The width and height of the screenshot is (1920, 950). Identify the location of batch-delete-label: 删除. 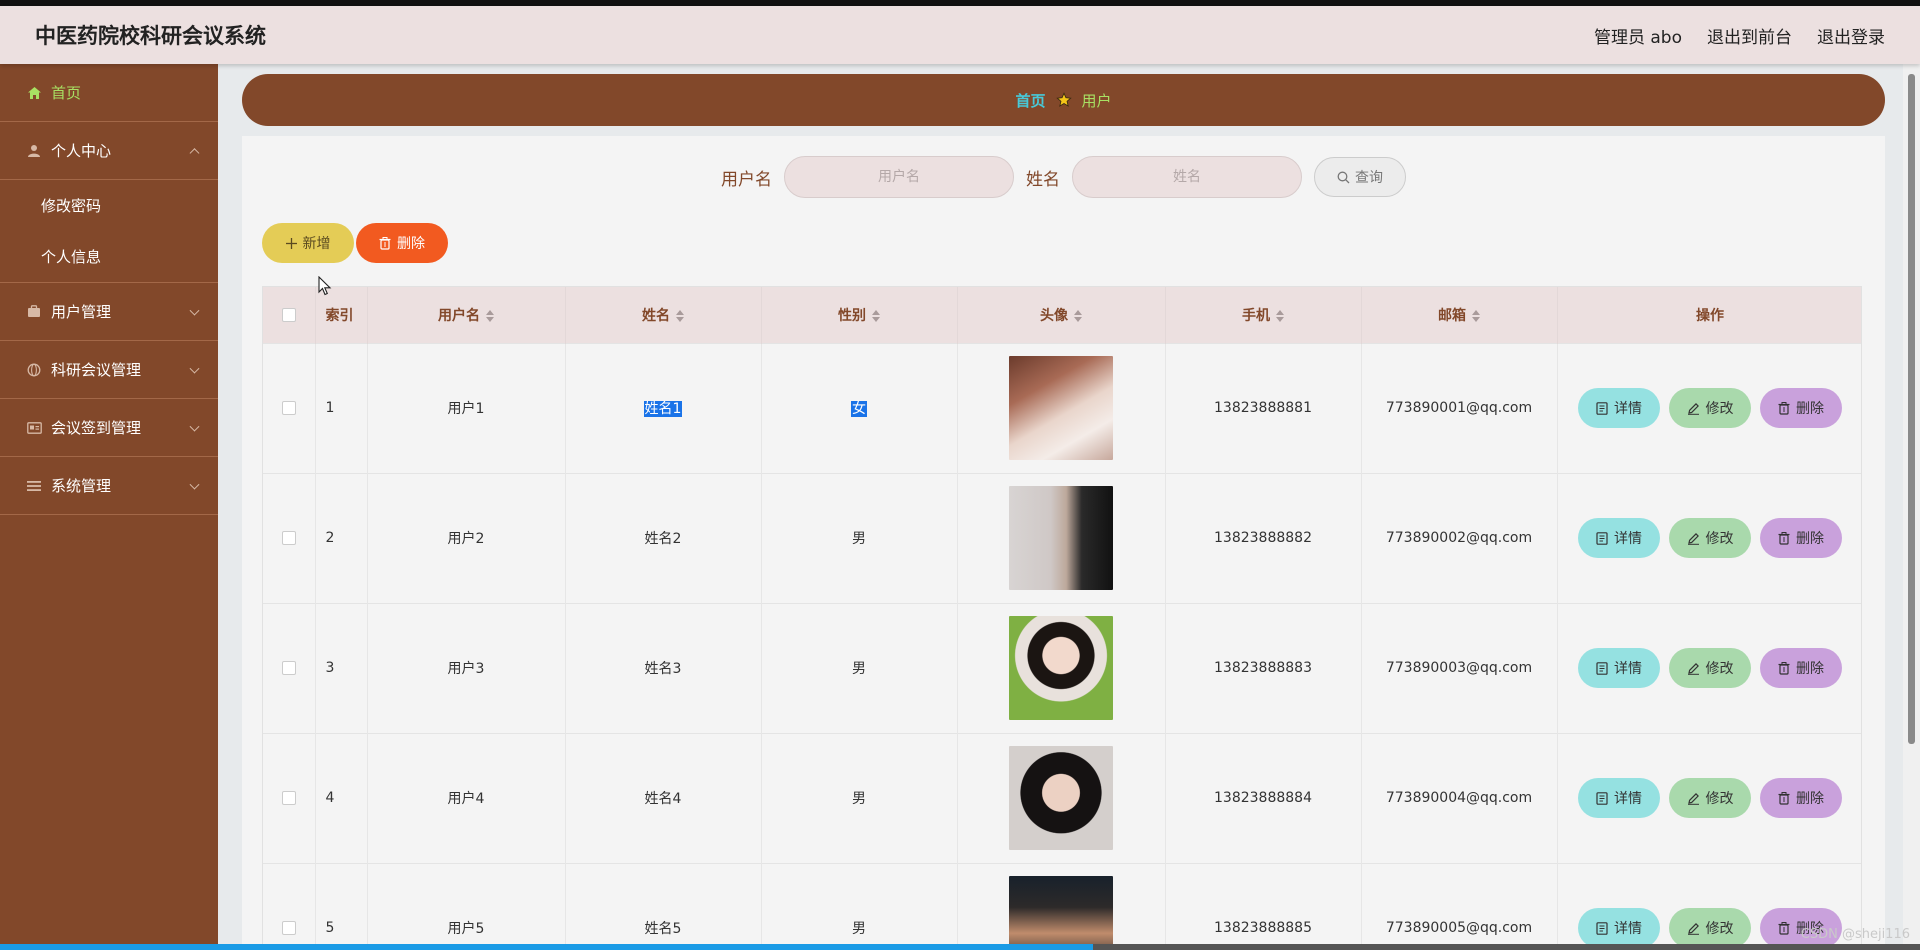
(411, 244).